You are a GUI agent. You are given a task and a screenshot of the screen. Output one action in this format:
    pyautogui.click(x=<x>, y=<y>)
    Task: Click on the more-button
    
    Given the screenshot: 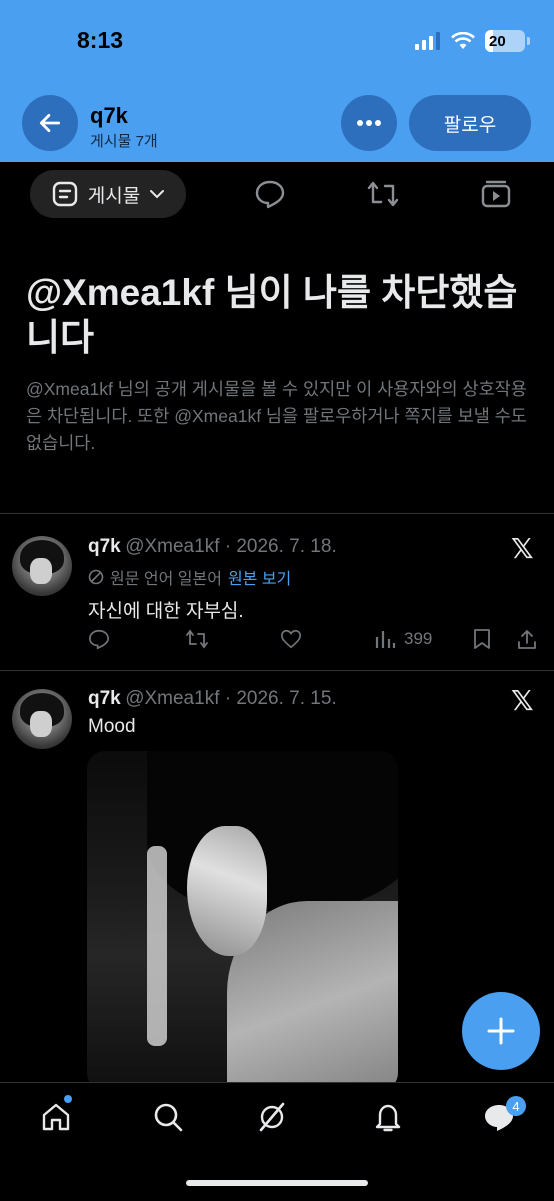 What is the action you would take?
    pyautogui.click(x=369, y=123)
    